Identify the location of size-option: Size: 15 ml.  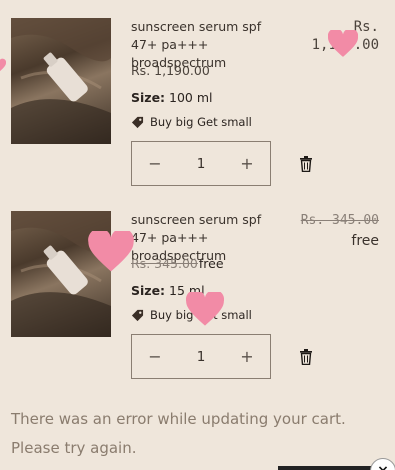
(168, 290).